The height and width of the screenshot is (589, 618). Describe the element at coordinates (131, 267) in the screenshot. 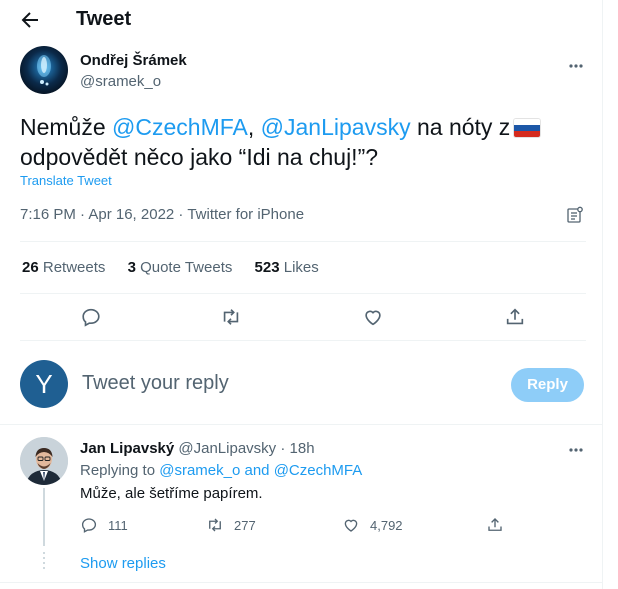

I see `quote-tweets-count: 3` at that location.